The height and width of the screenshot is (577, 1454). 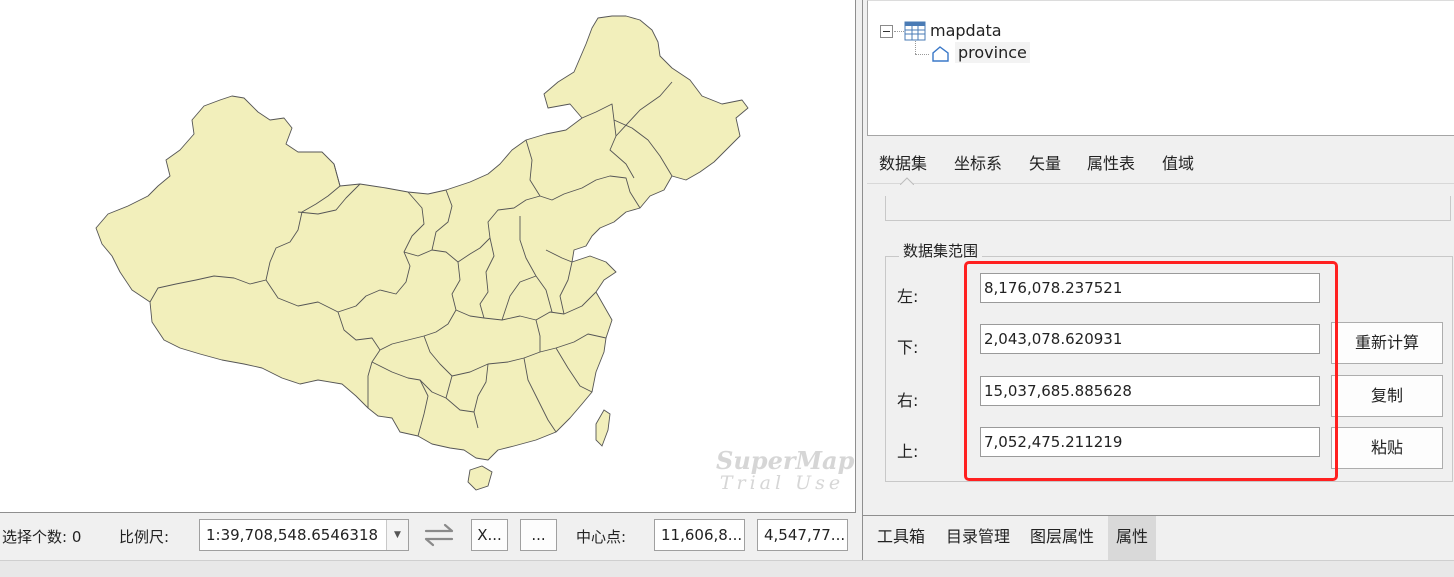 What do you see at coordinates (785, 460) in the screenshot?
I see `watermark-line1: SuperMap` at bounding box center [785, 460].